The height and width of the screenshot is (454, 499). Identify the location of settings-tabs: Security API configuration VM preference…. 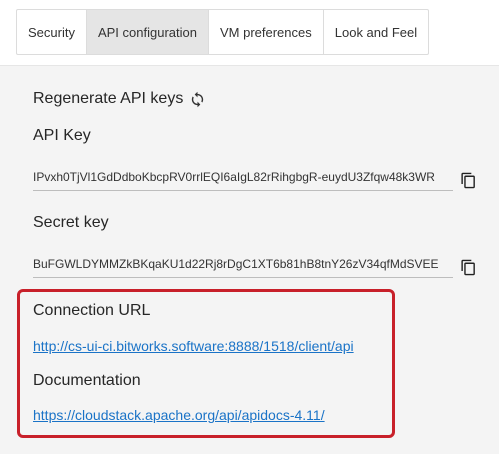
(223, 32).